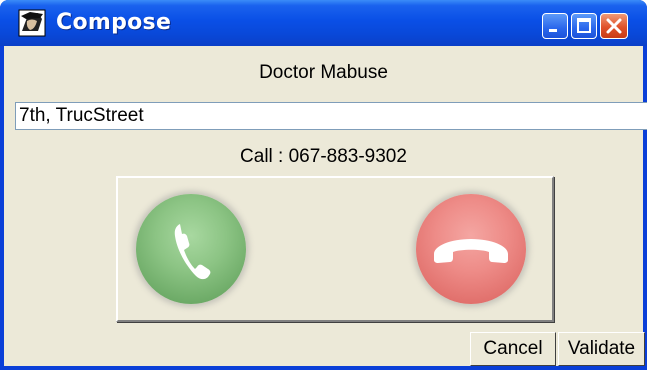 This screenshot has height=378, width=647. Describe the element at coordinates (553, 30) in the screenshot. I see `minimize-icon` at that location.